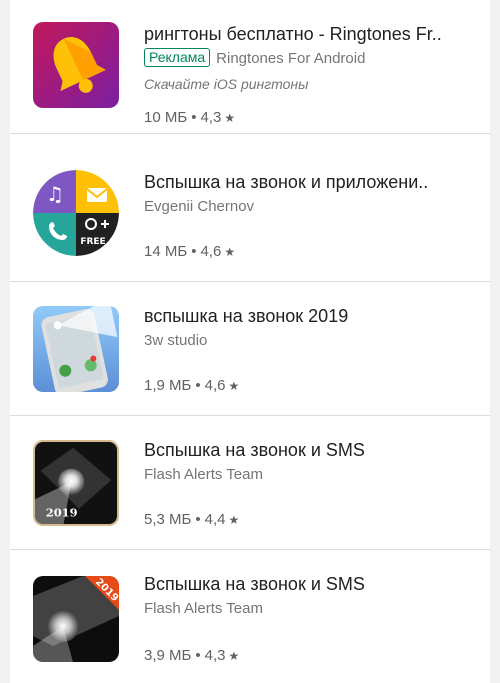 The image size is (500, 683). I want to click on app-size: 5,3 МБ, so click(168, 519).